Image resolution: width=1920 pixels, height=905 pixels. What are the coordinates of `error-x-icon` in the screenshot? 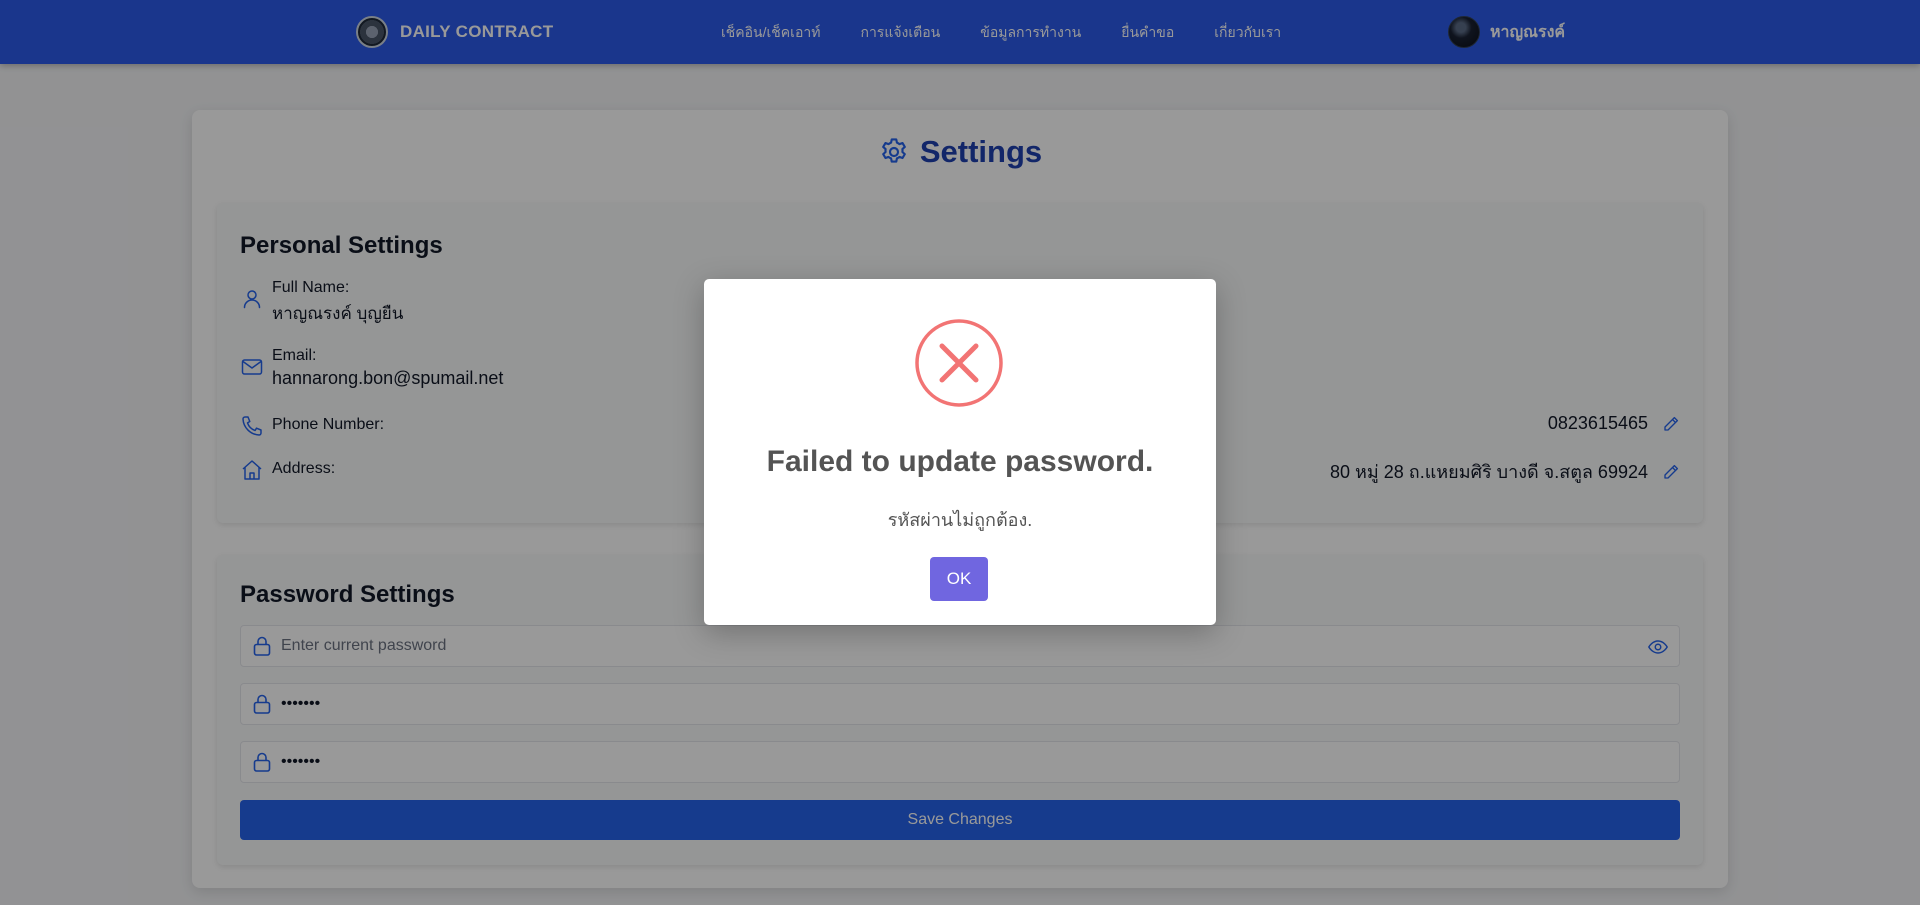 It's located at (959, 363).